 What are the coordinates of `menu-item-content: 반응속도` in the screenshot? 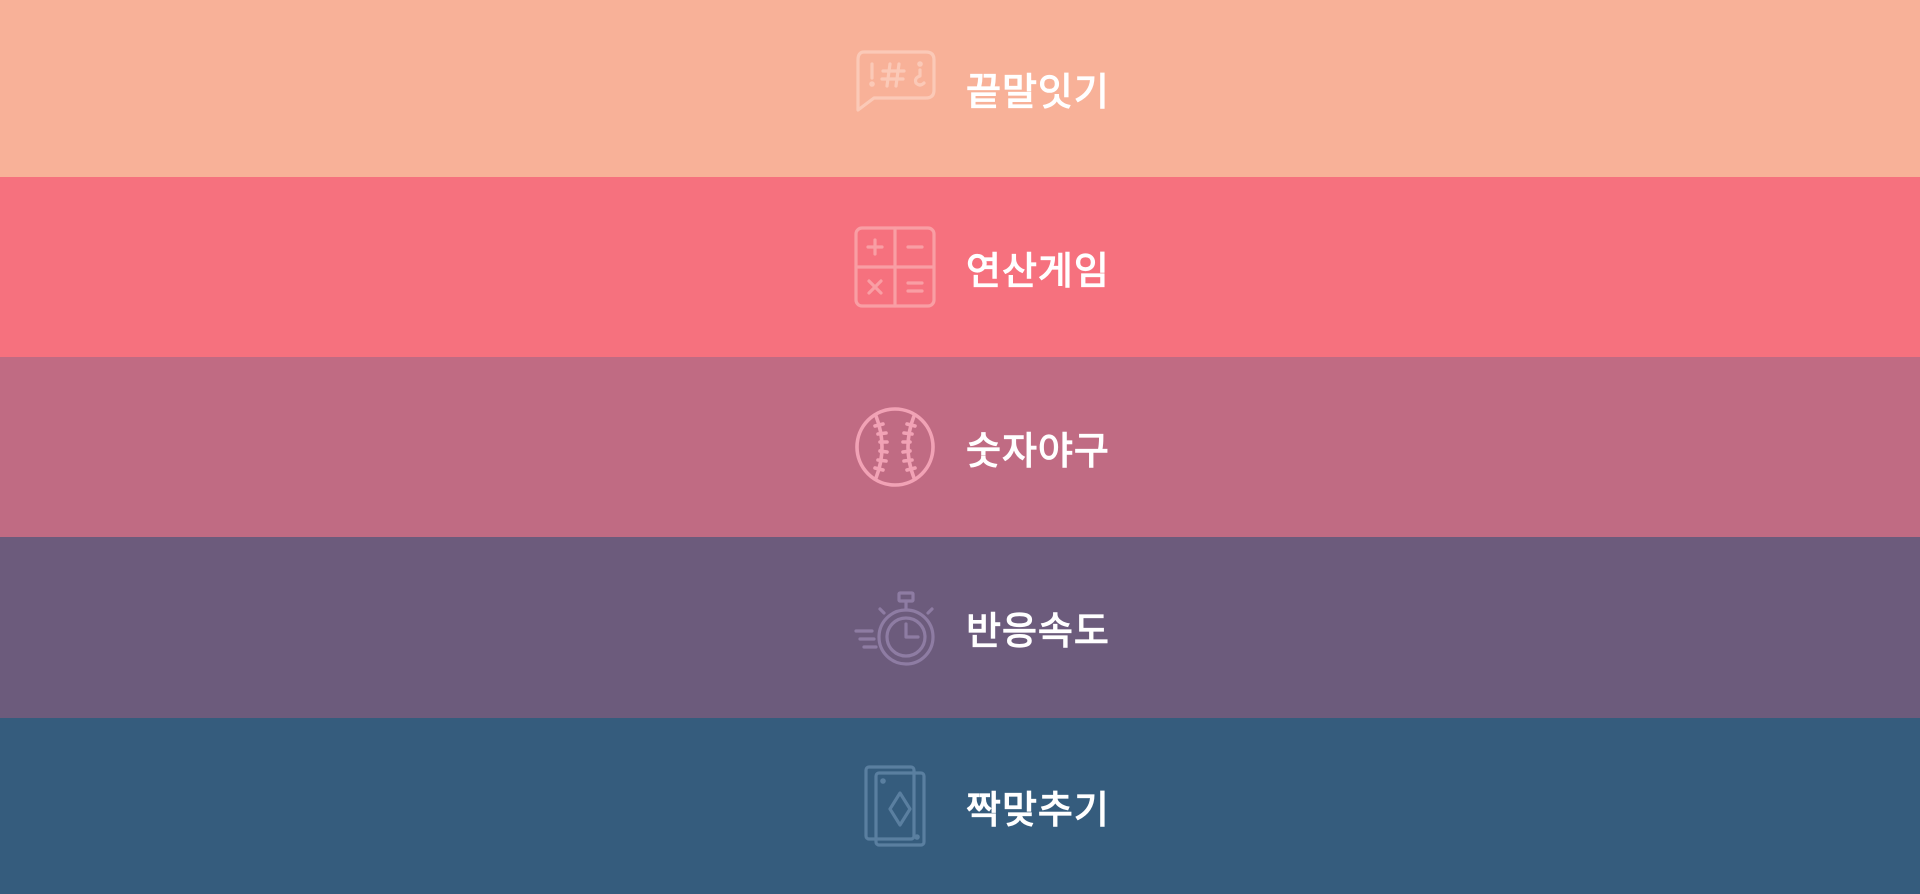 It's located at (981, 628).